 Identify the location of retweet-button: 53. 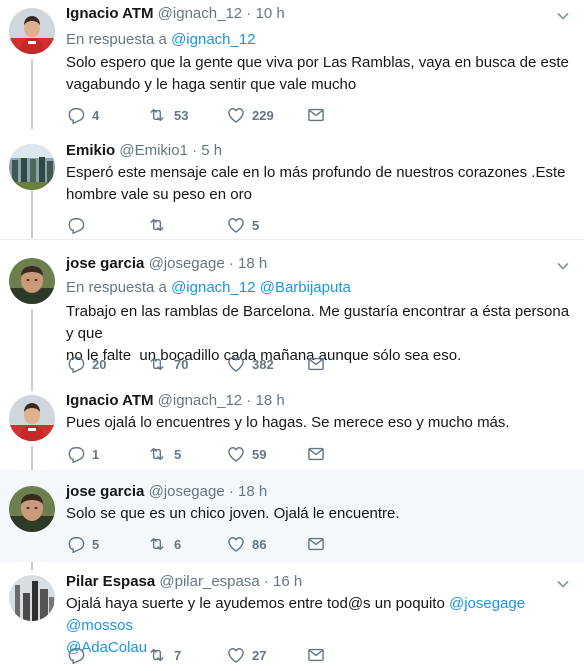
(167, 115).